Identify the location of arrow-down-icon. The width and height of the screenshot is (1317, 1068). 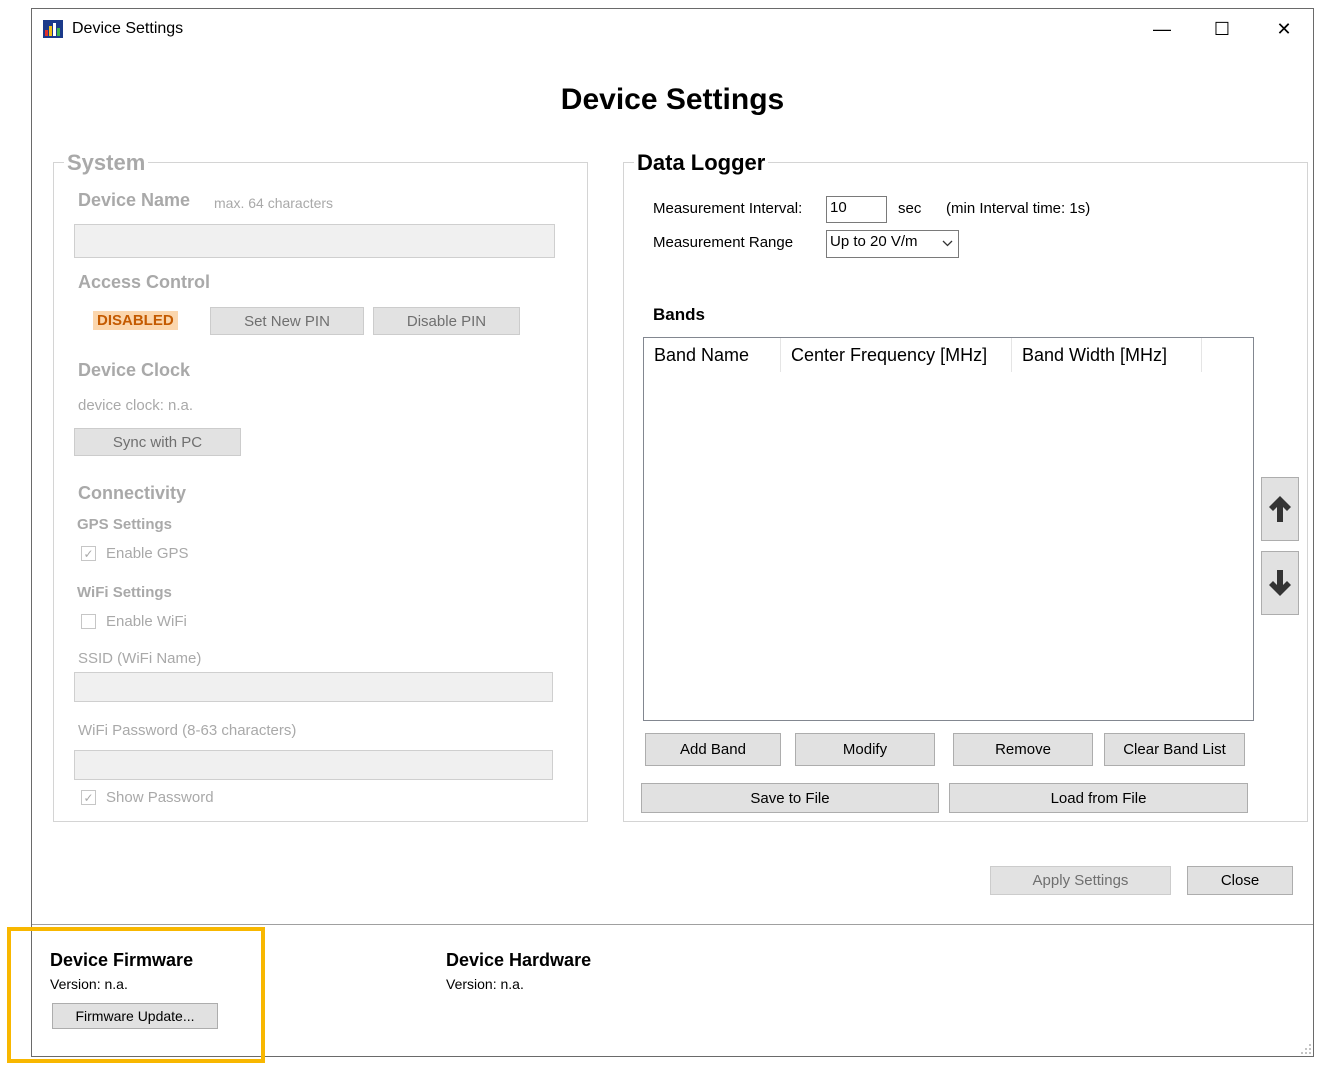
(1280, 583).